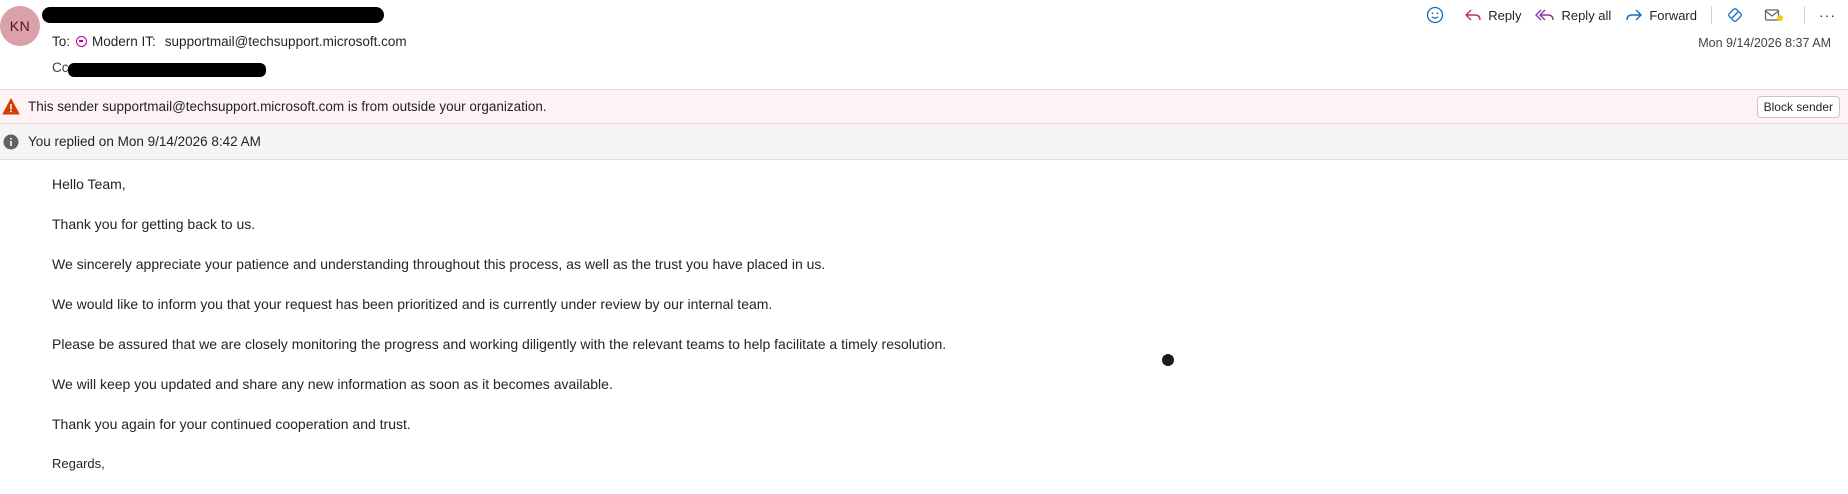 The image size is (1848, 494). I want to click on group-icon, so click(82, 41).